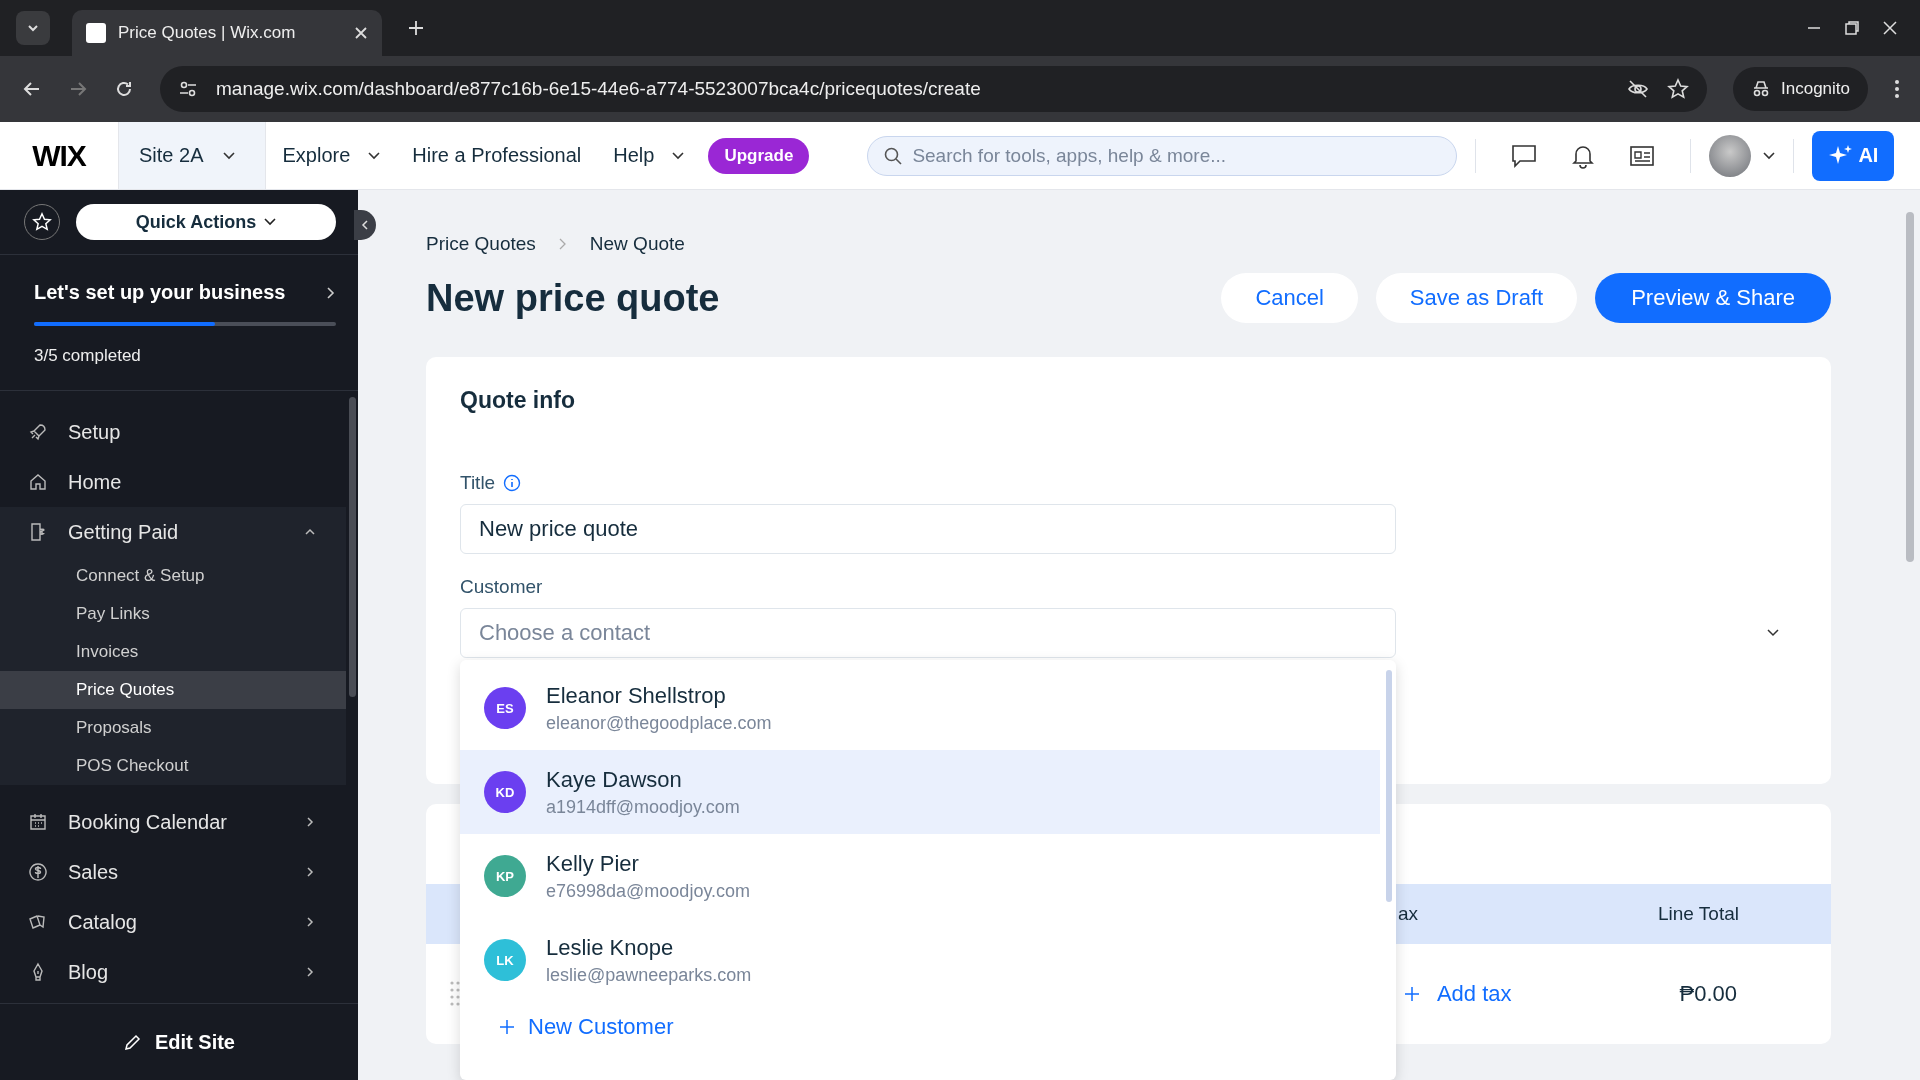 The height and width of the screenshot is (1080, 1920). Describe the element at coordinates (505, 792) in the screenshot. I see `contact-avatar: KD` at that location.